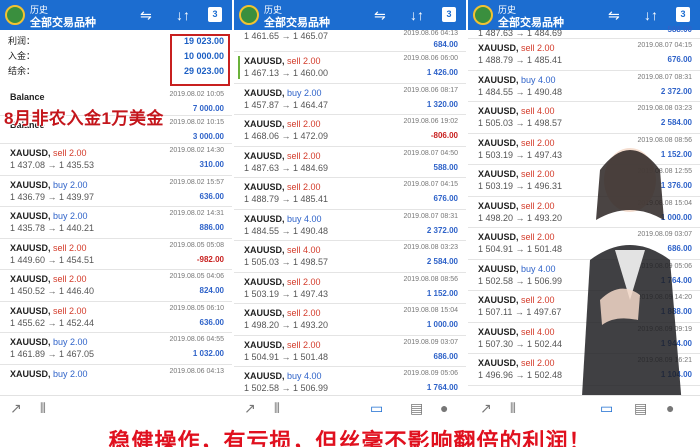  I want to click on row-profit: 1 000.00, so click(442, 324).